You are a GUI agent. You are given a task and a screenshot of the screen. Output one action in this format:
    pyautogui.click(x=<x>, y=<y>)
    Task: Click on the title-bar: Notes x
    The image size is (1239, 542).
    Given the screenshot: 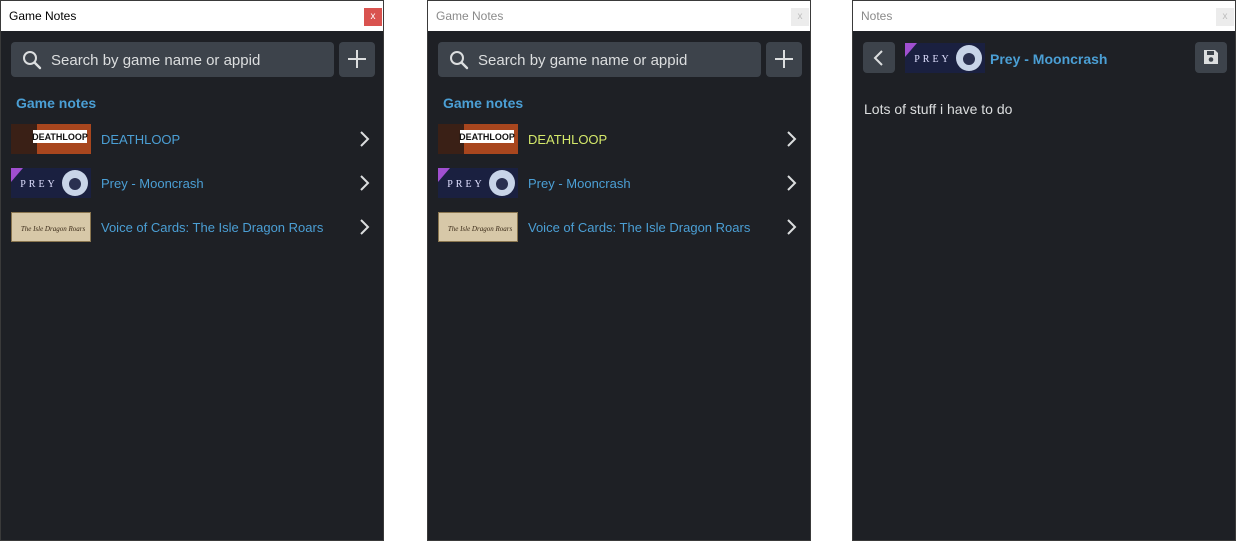 What is the action you would take?
    pyautogui.click(x=1044, y=16)
    